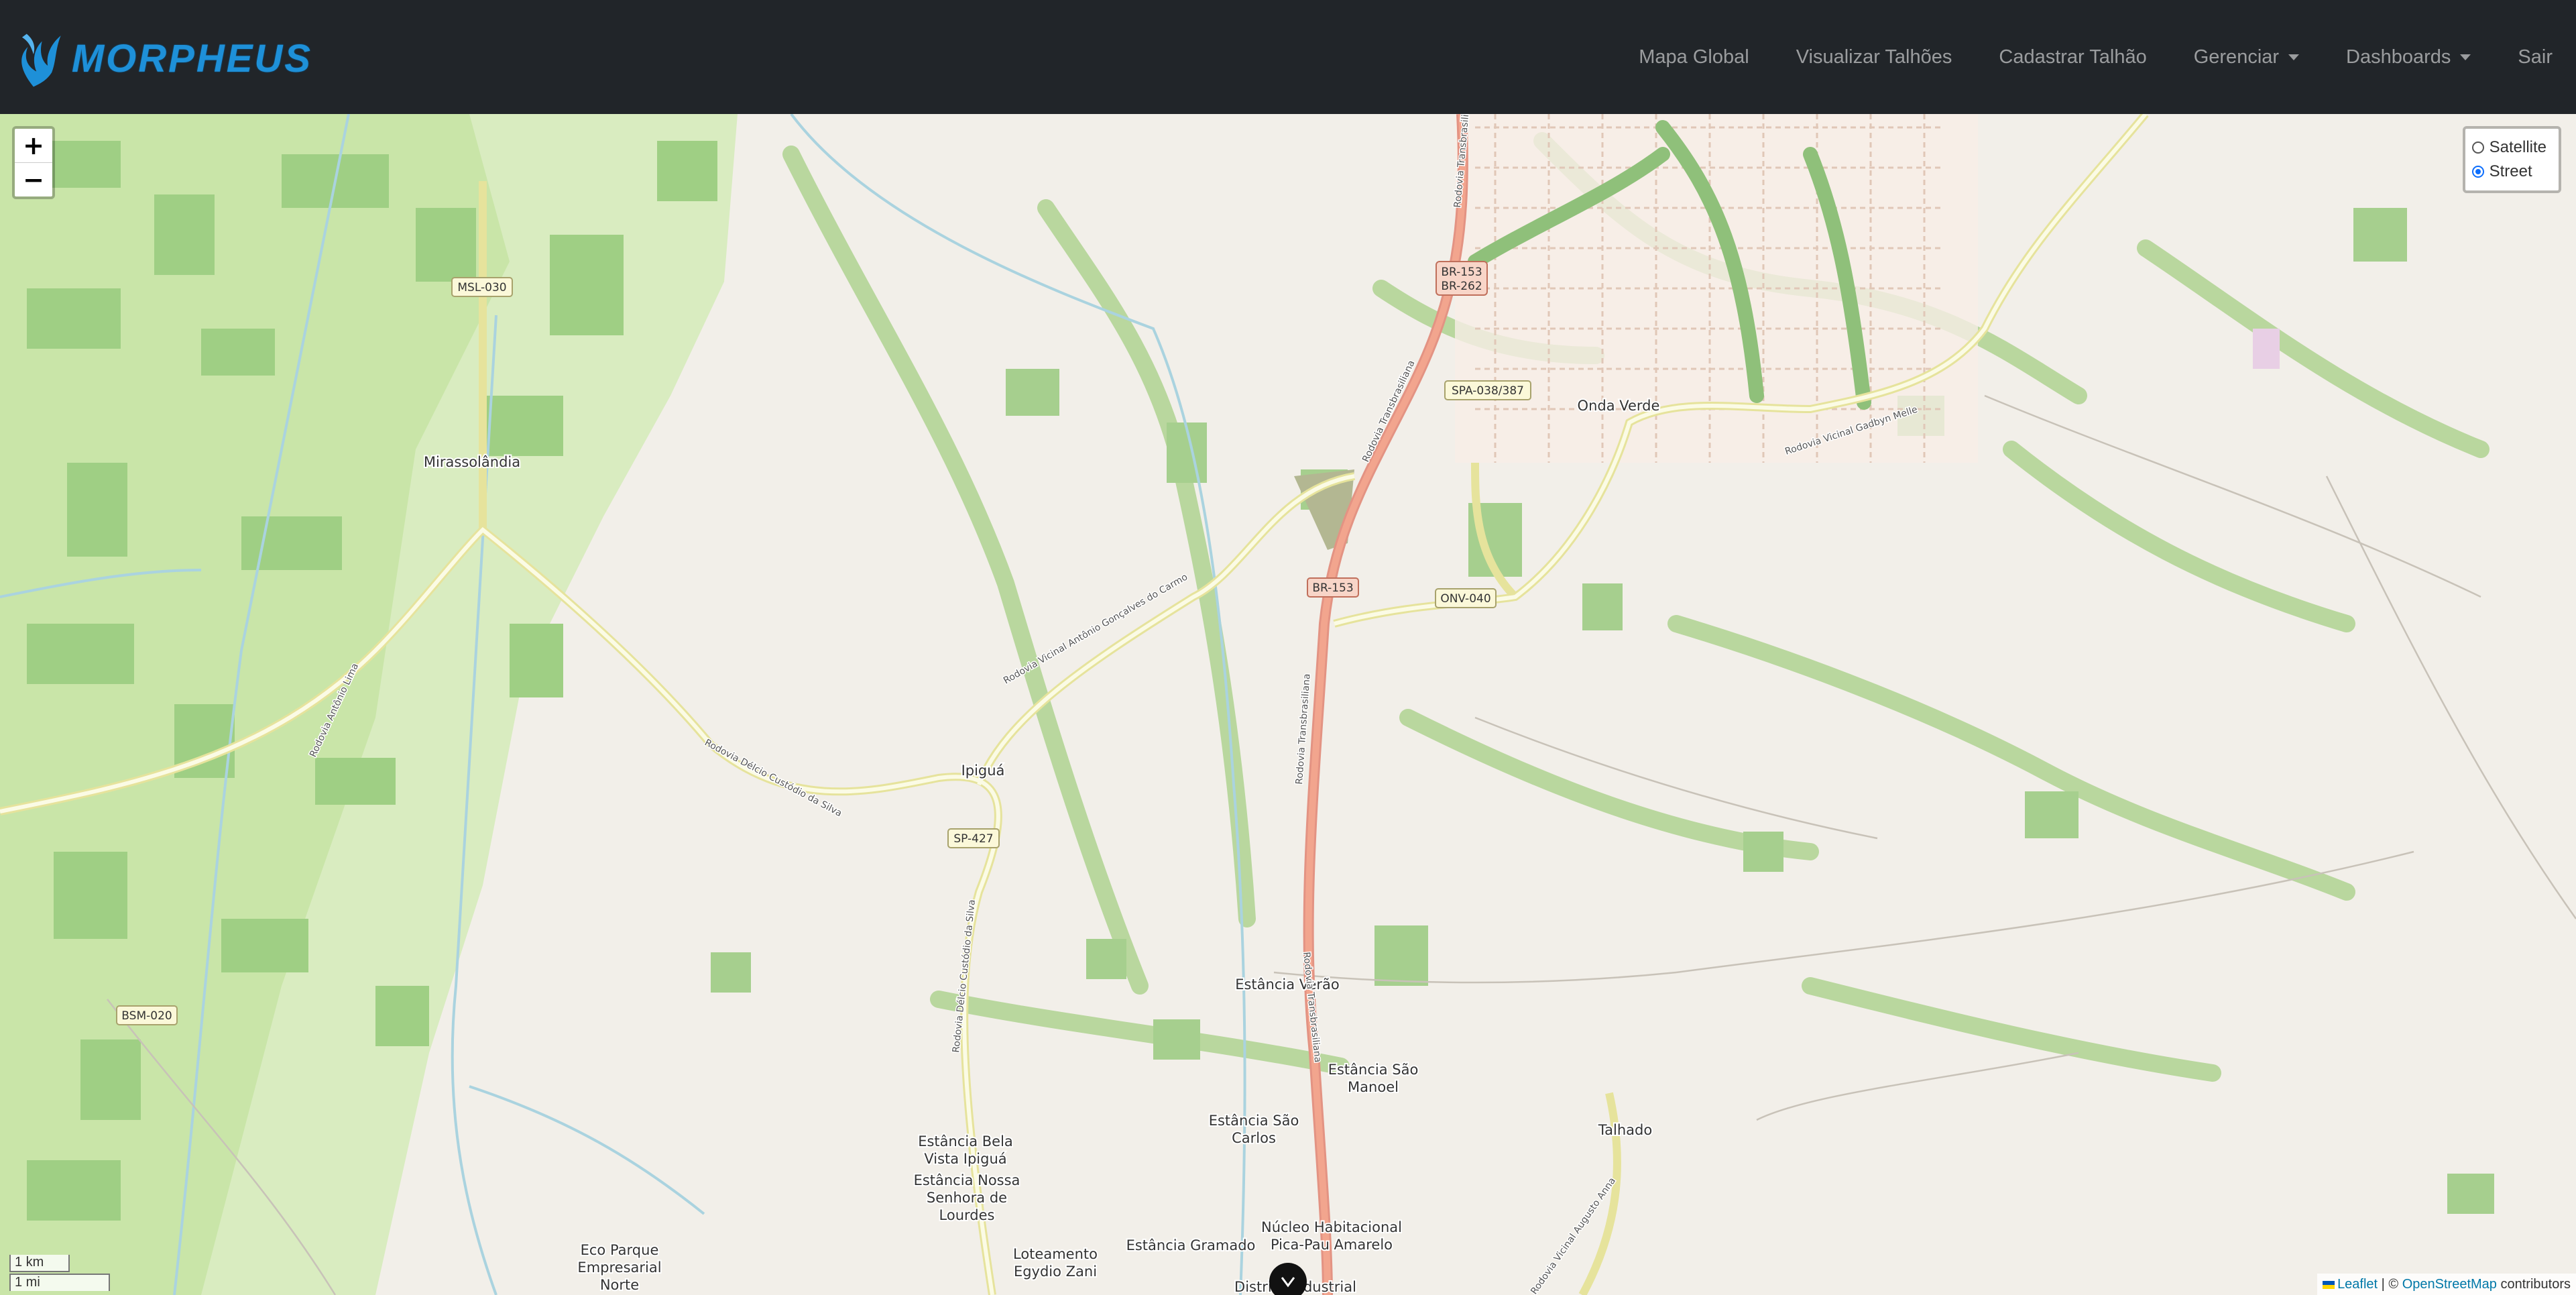 The image size is (2576, 1295). I want to click on street-radio, so click(2477, 172).